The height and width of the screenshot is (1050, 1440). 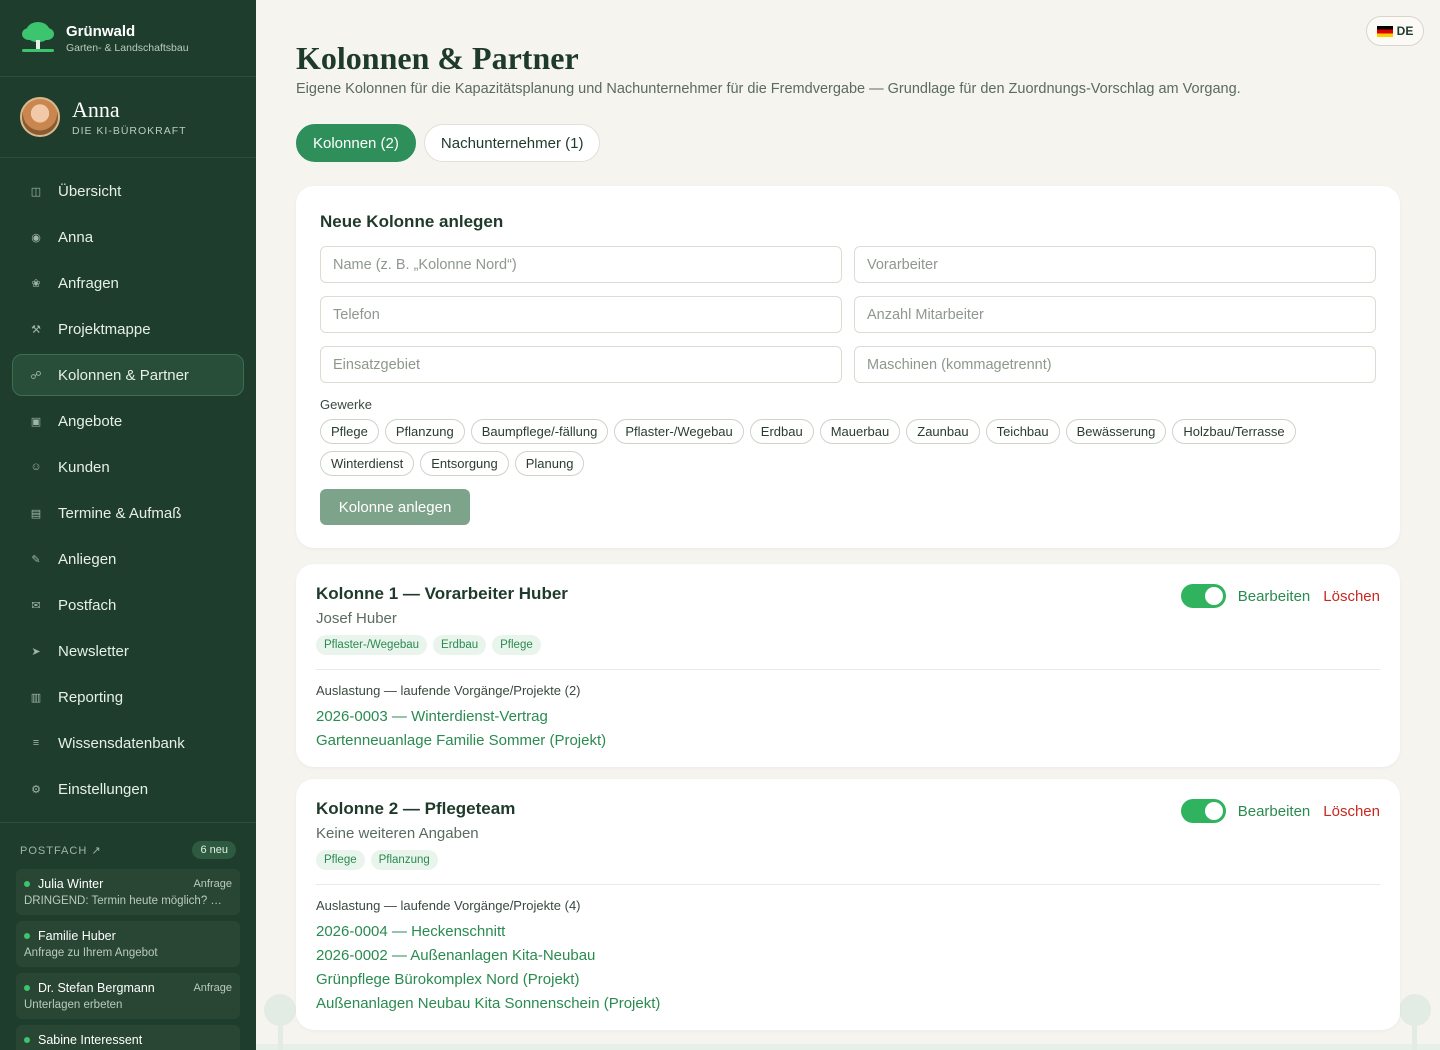 I want to click on gewerk-chip: Bewässerung, so click(x=1116, y=431).